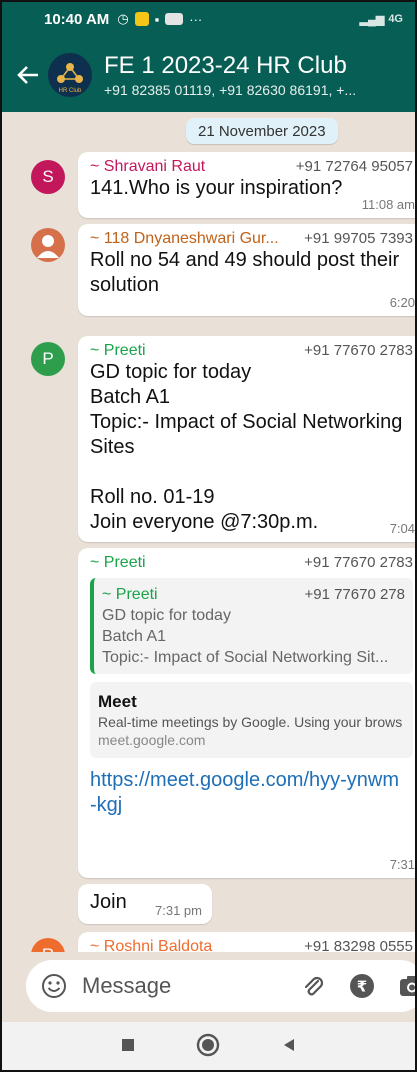  Describe the element at coordinates (151, 945) in the screenshot. I see `sender-name: ~ Roshni Baldota` at that location.